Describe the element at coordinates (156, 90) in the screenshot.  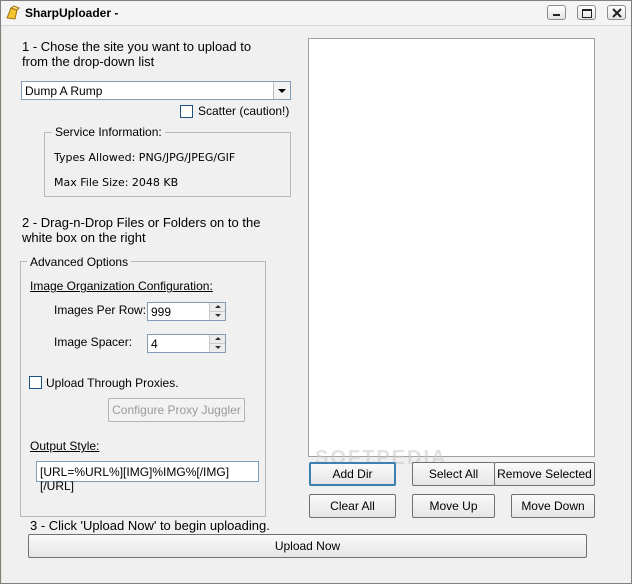
I see `site-dropdown: Dump A Rump` at that location.